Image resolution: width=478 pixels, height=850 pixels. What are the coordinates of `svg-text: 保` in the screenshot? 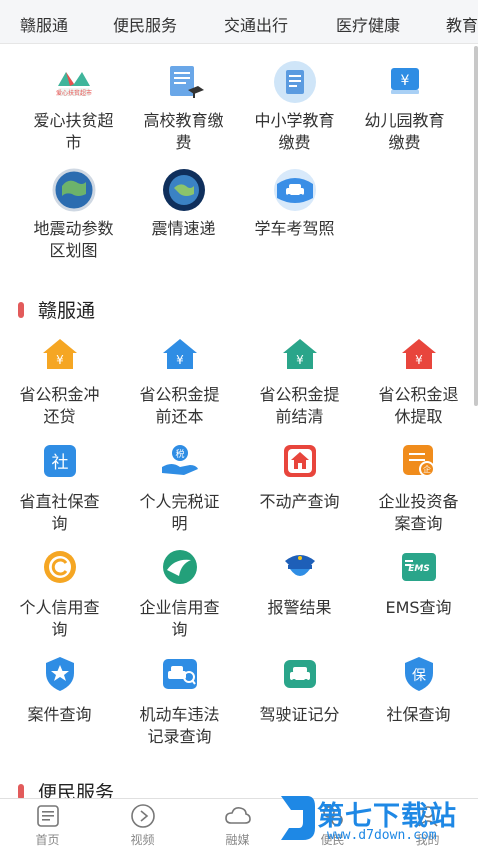 It's located at (419, 676).